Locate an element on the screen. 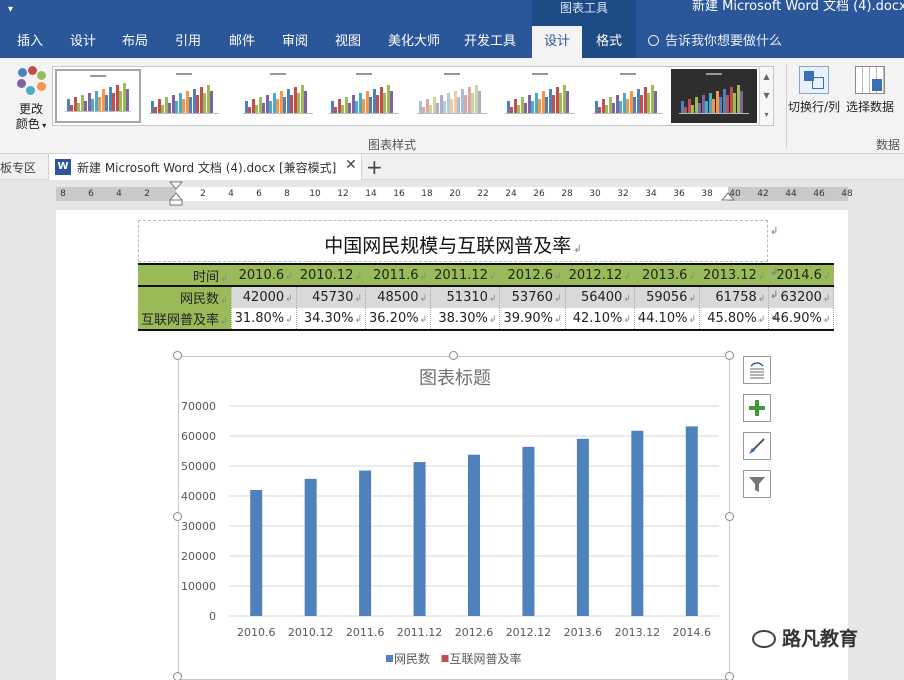 The width and height of the screenshot is (904, 680). tab-references: 引用 is located at coordinates (188, 42).